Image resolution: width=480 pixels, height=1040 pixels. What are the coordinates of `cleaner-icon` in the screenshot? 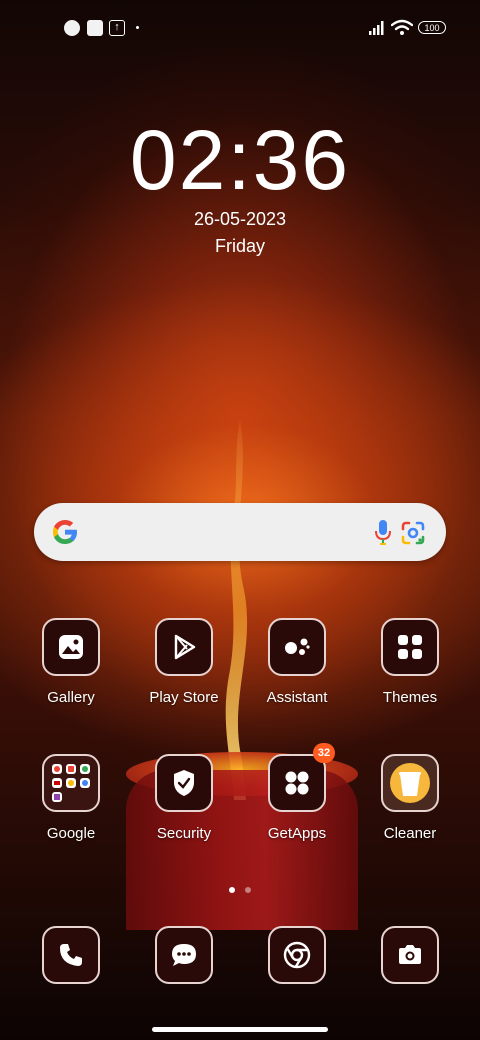 It's located at (410, 783).